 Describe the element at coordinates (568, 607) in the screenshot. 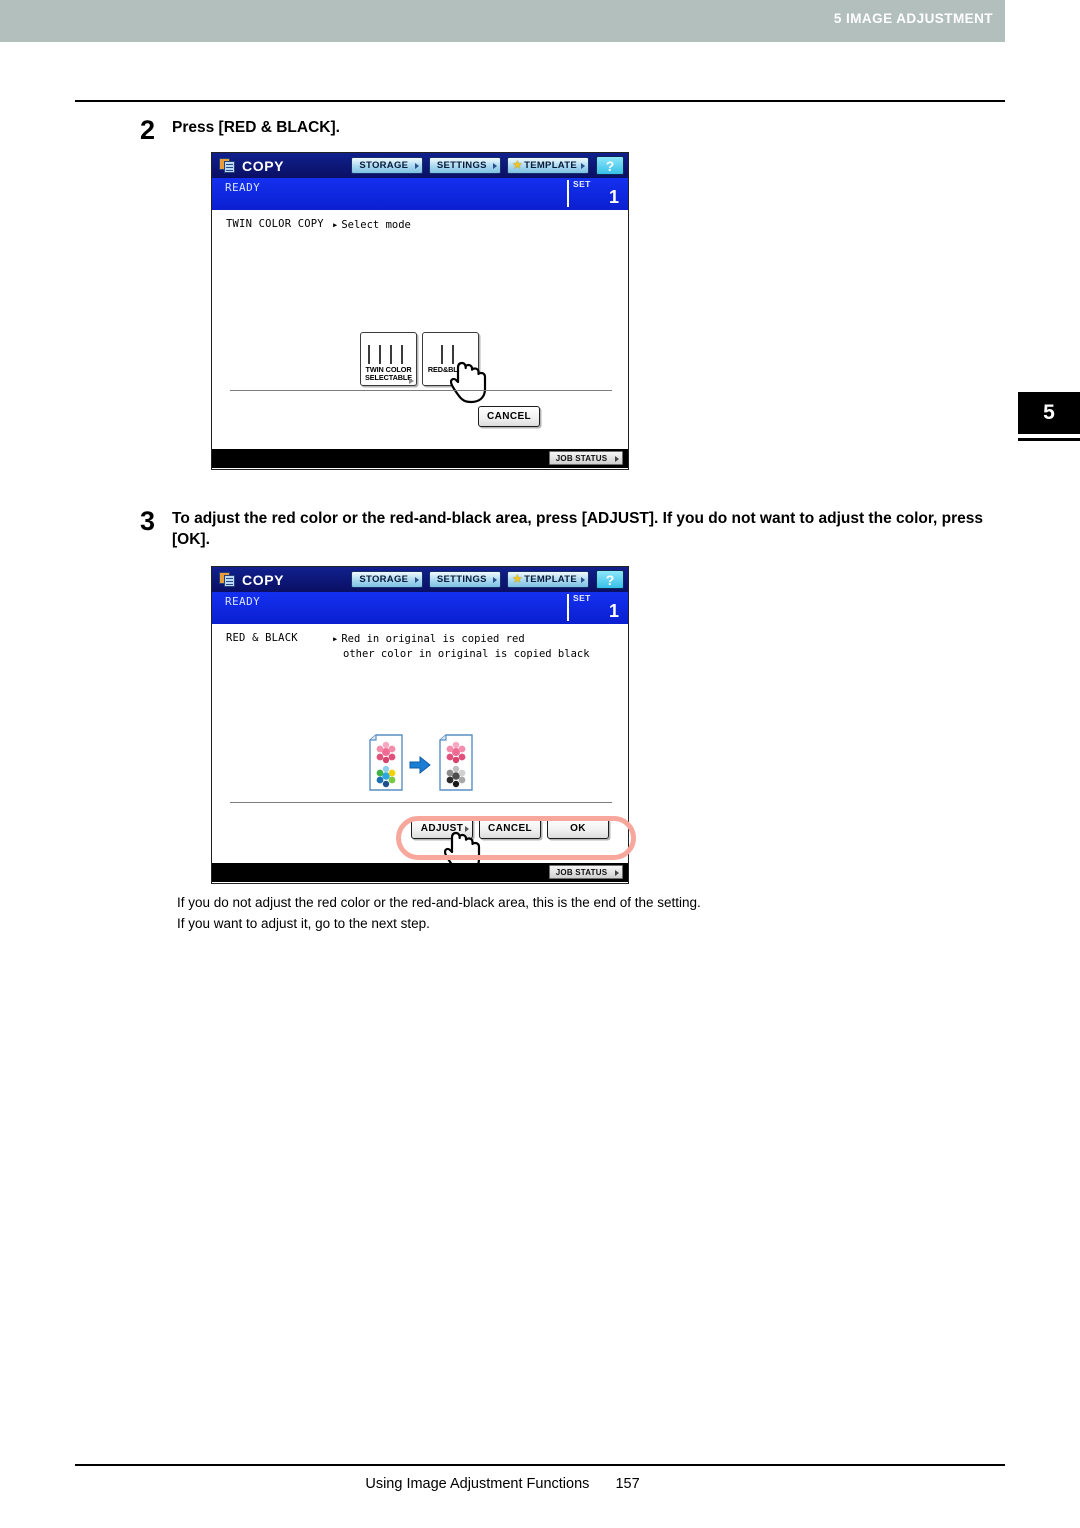

I see `panel2-set-divider` at that location.